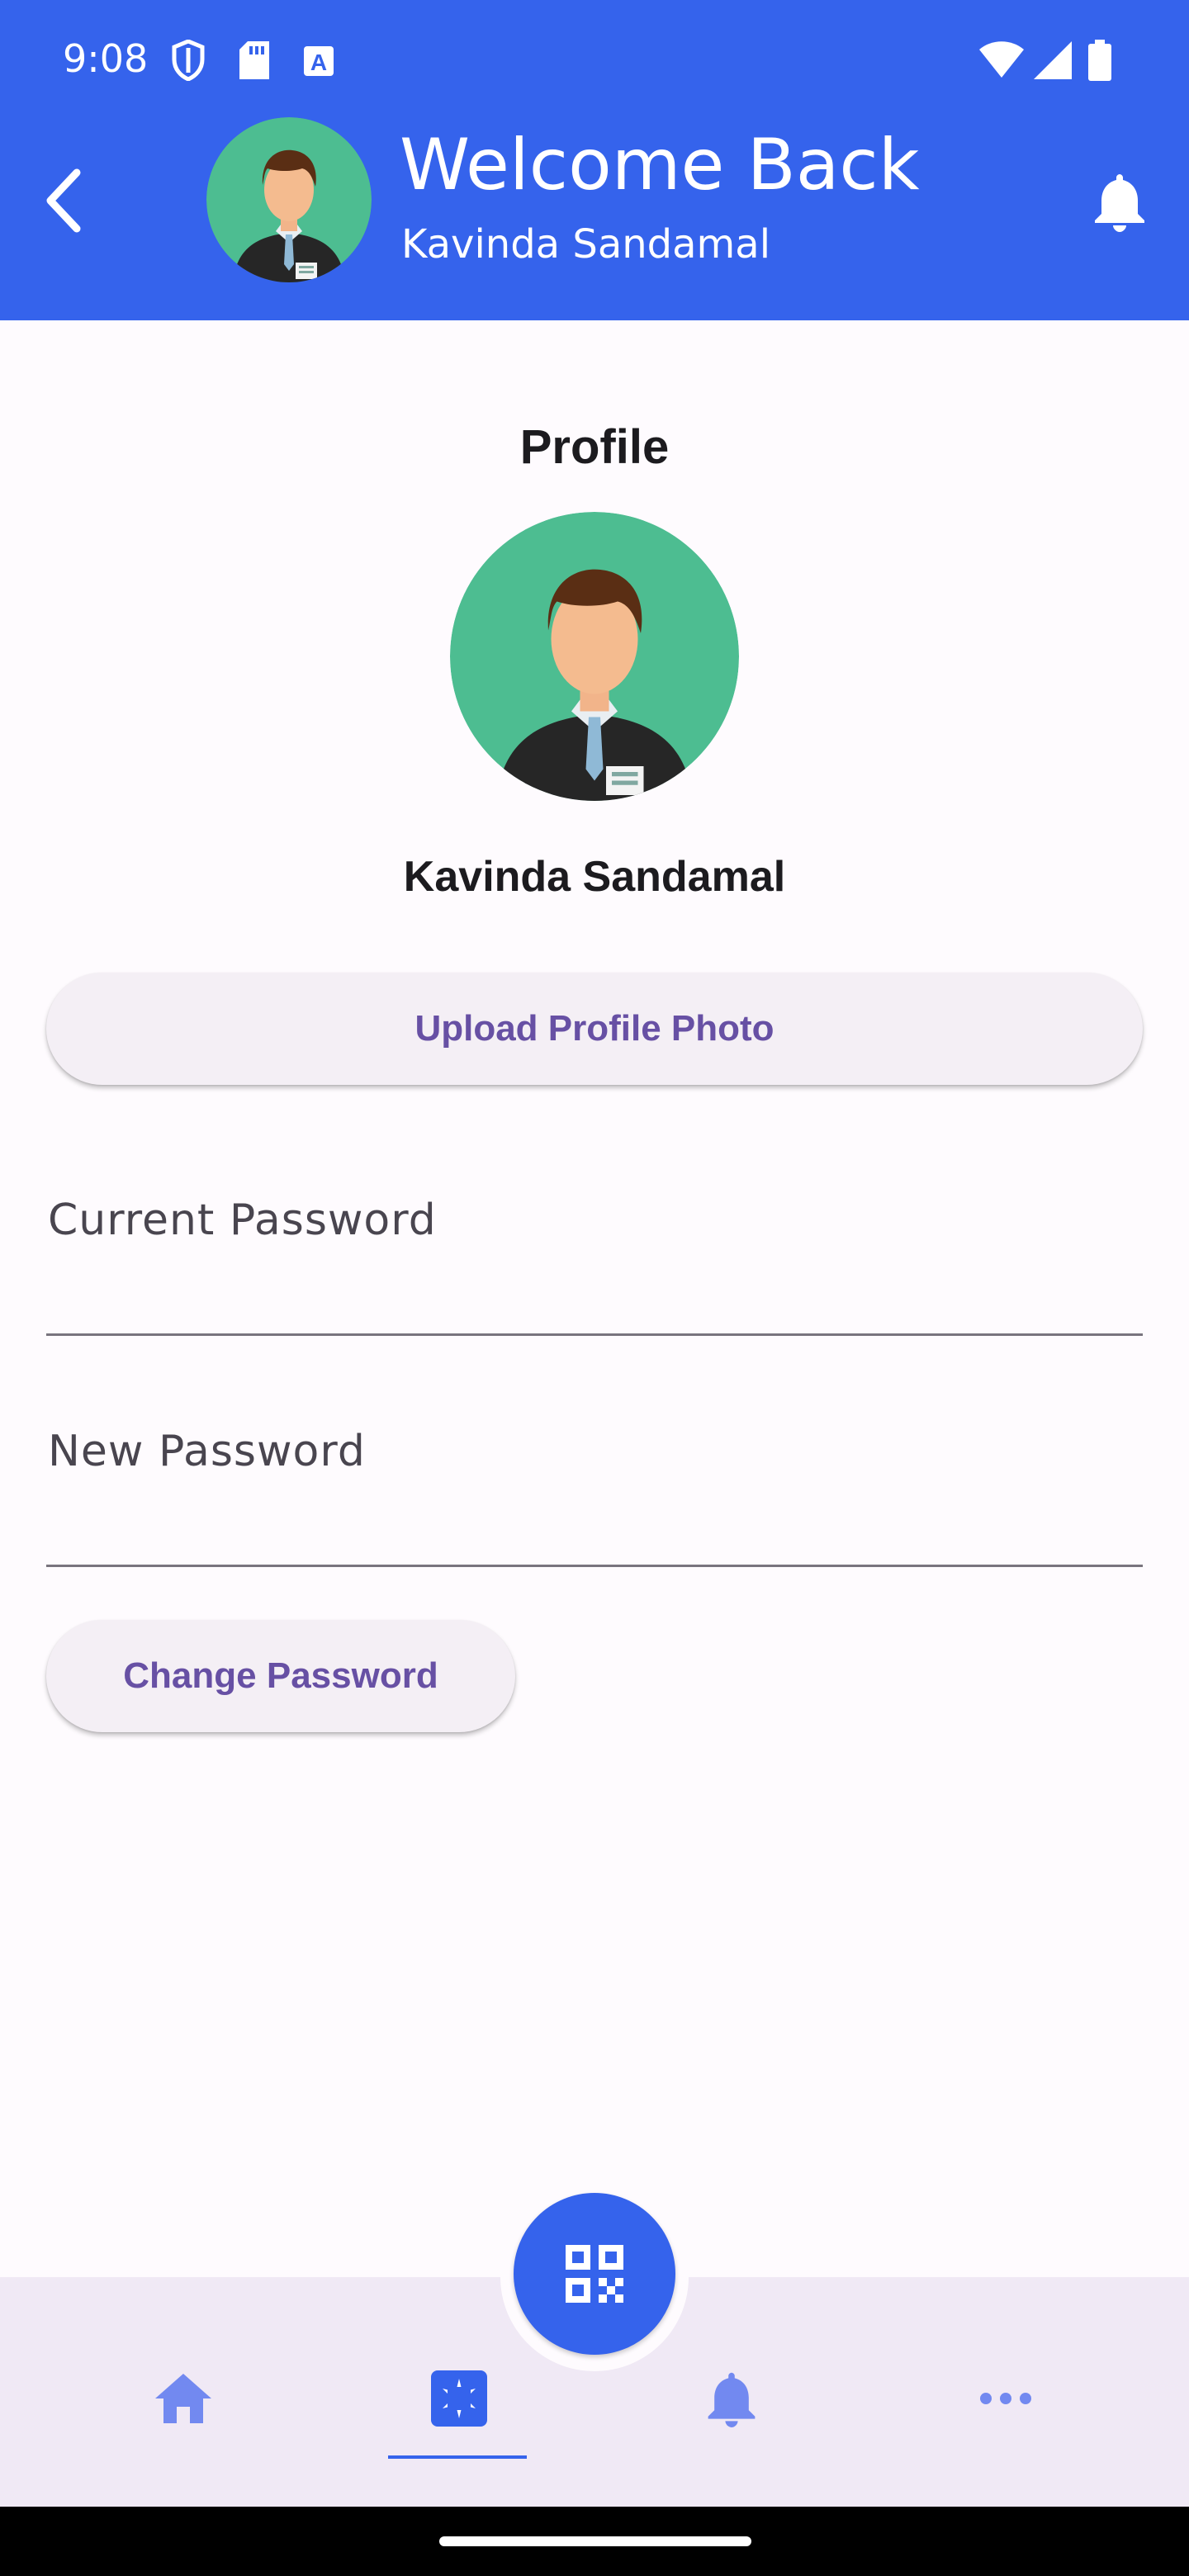  I want to click on svg-text: A, so click(318, 62).